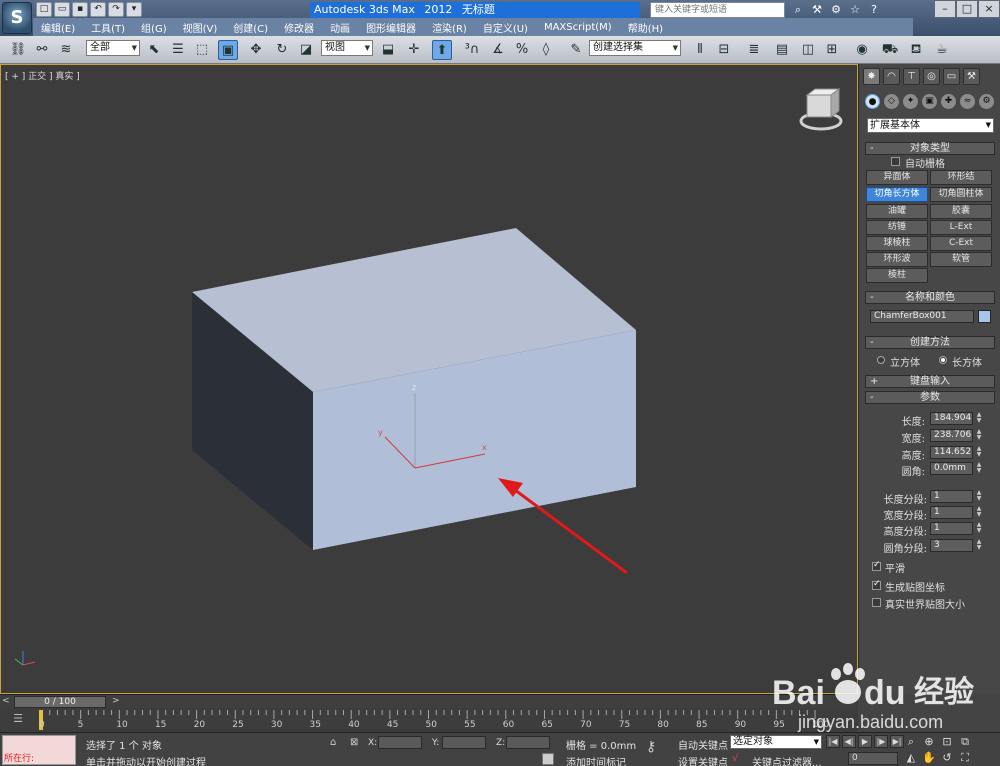 The image size is (1000, 766). What do you see at coordinates (134, 9) in the screenshot?
I see `qa-dropdown-icon: ▾` at bounding box center [134, 9].